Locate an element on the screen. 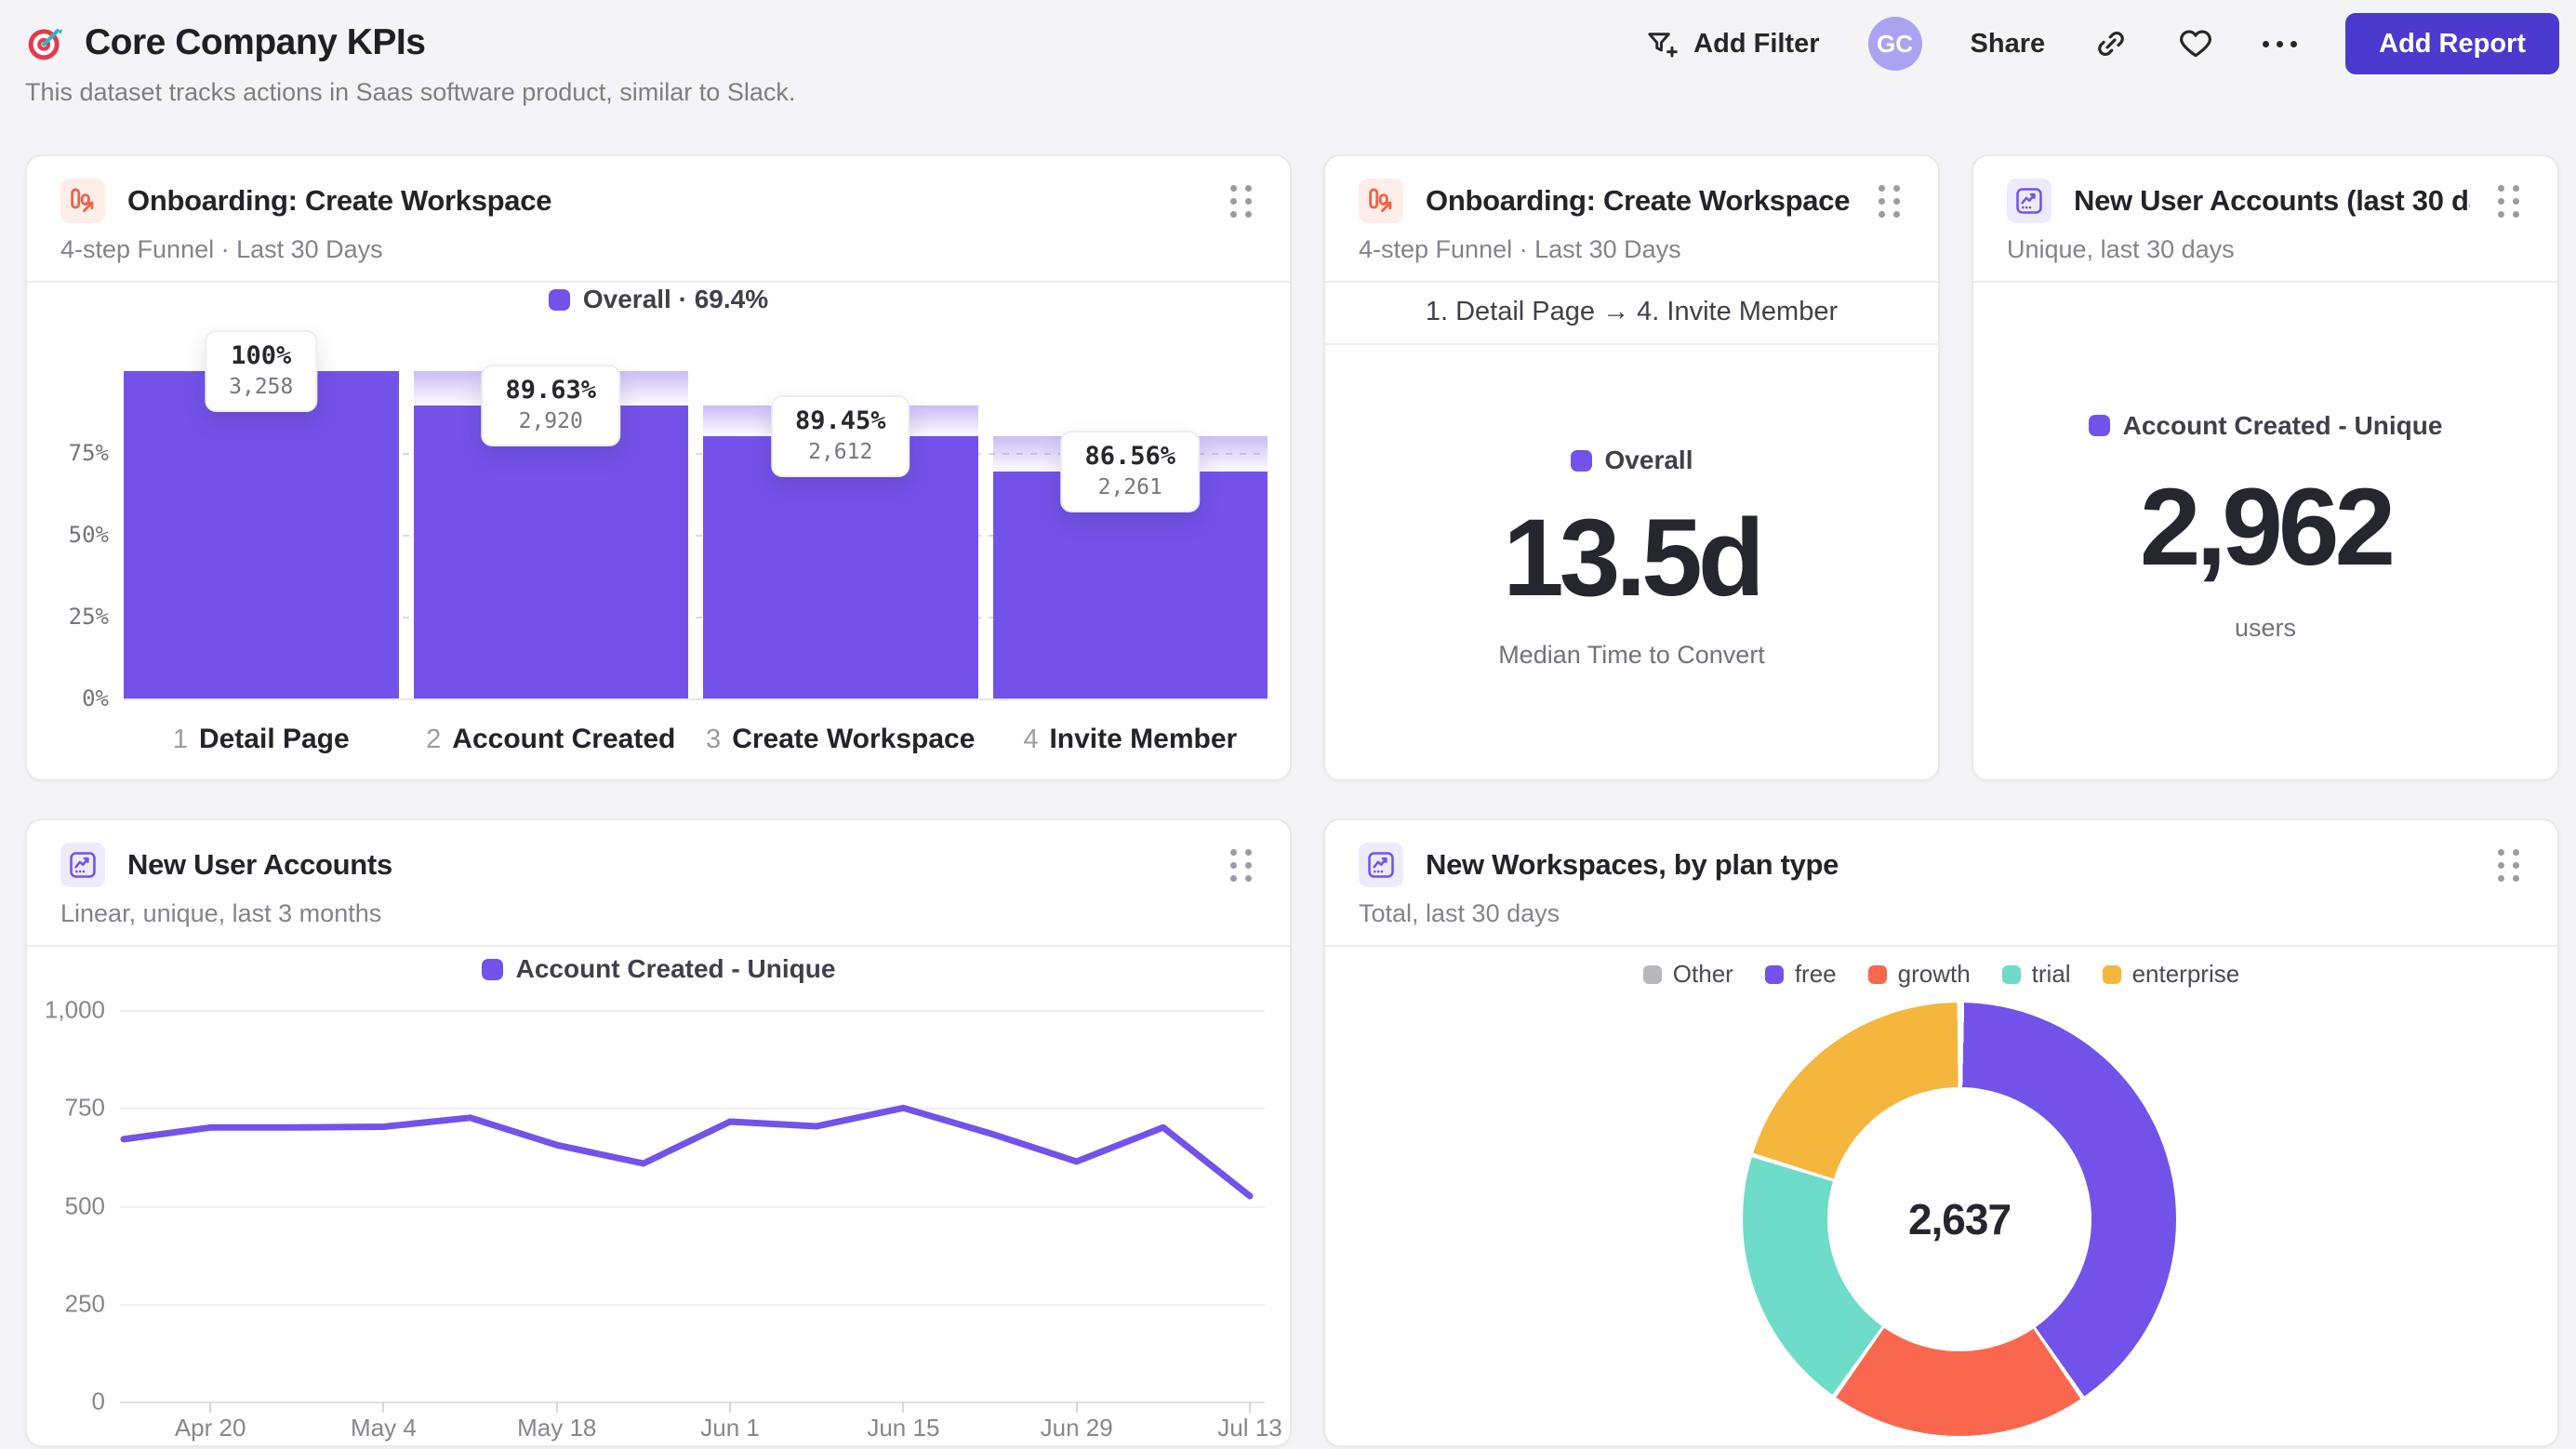 The height and width of the screenshot is (1449, 2576). funnel-tooltip-count: 2,612 is located at coordinates (840, 451).